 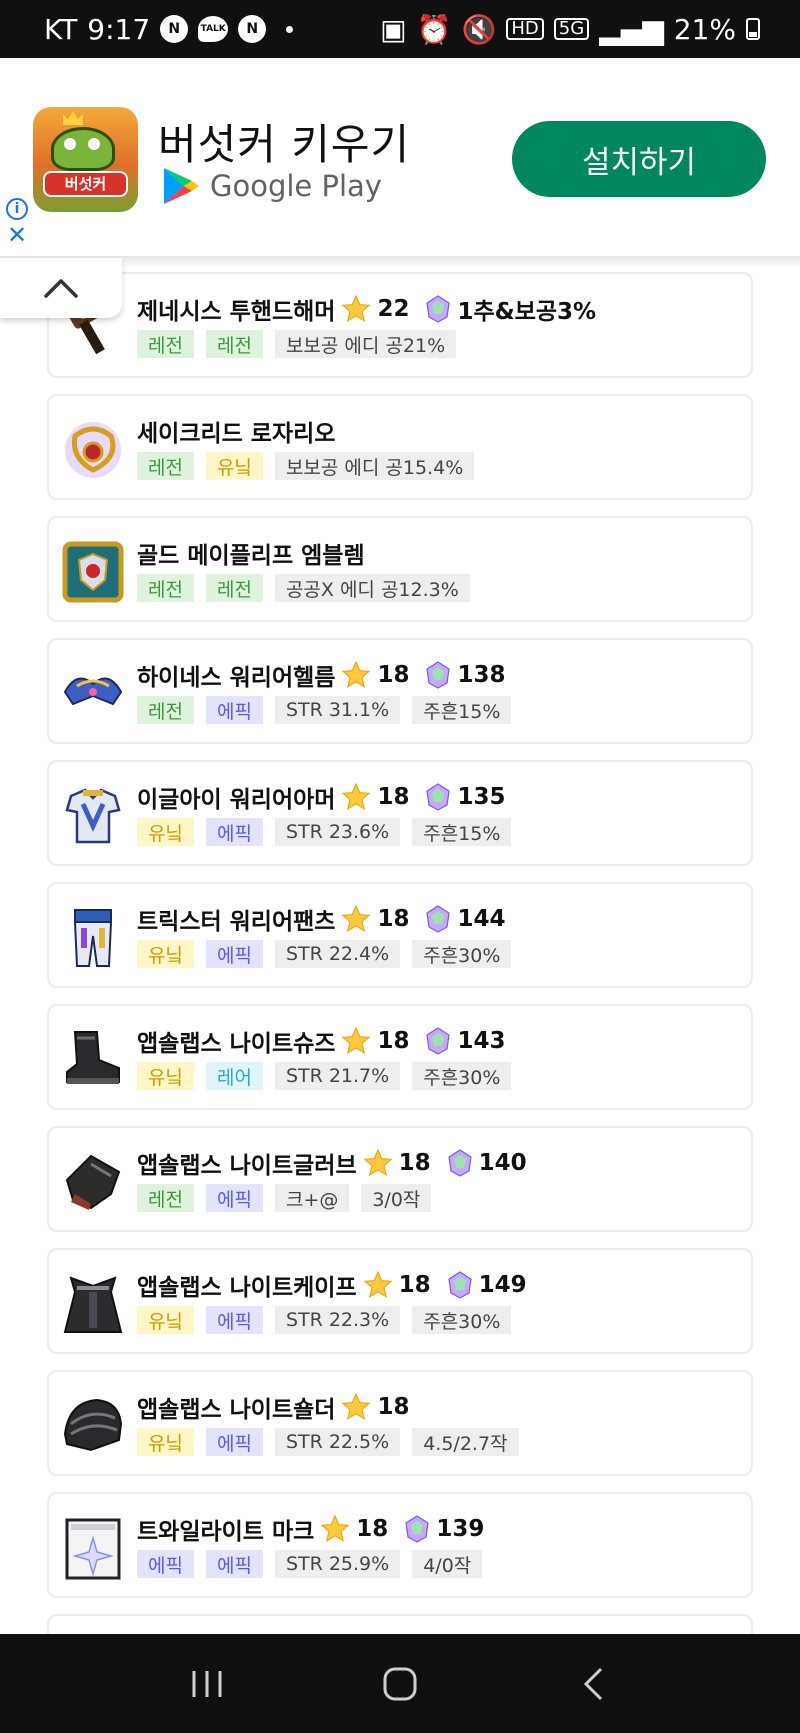 What do you see at coordinates (434, 29) in the screenshot?
I see `alarm-icon: ⏰` at bounding box center [434, 29].